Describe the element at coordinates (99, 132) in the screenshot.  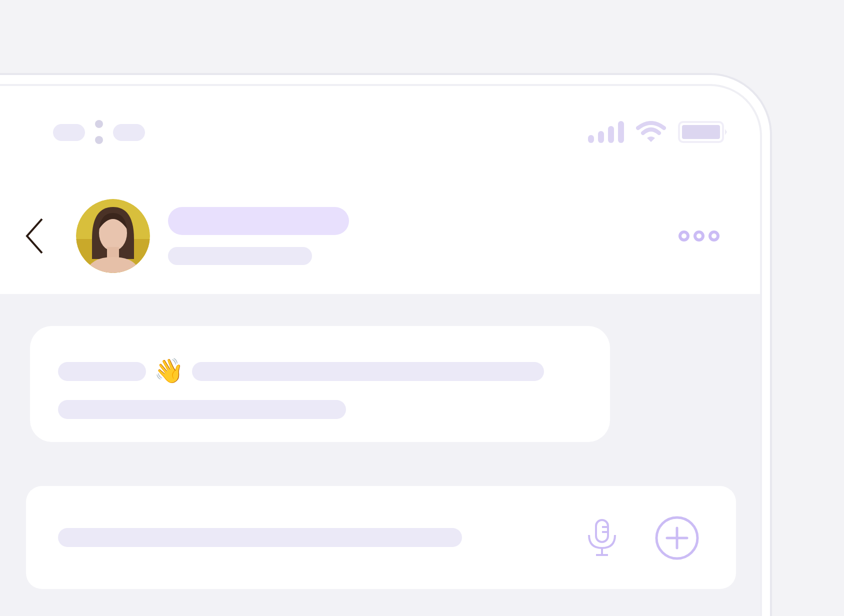
I see `colon-icon` at that location.